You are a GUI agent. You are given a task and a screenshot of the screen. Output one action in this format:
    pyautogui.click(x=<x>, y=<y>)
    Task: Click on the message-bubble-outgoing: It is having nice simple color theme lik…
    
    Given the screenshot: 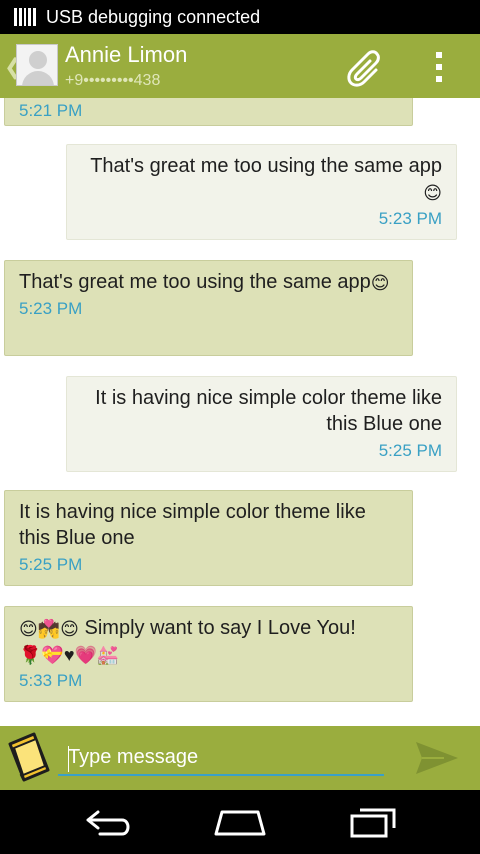 What is the action you would take?
    pyautogui.click(x=261, y=424)
    